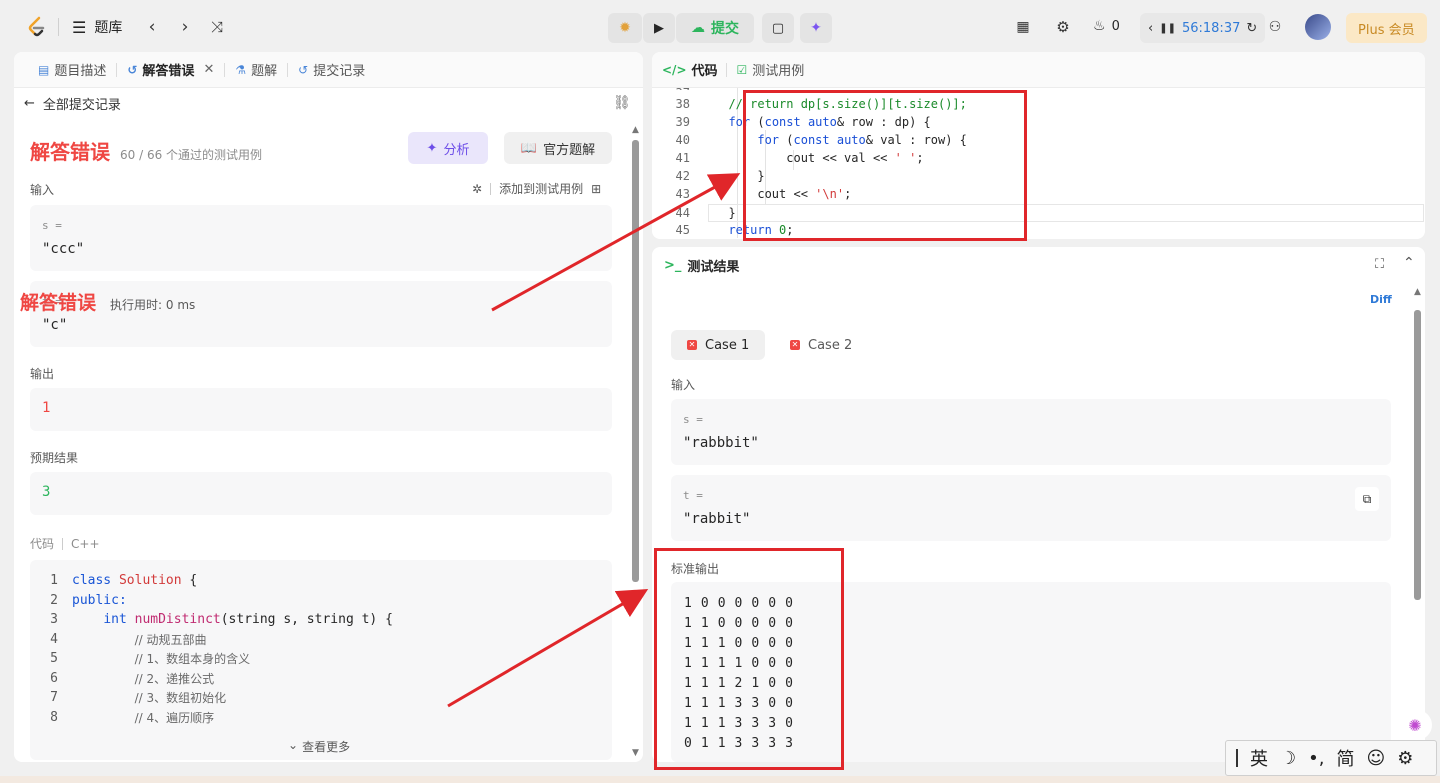 This screenshot has width=1440, height=783. Describe the element at coordinates (720, 779) in the screenshot. I see `taskbar-strip` at that location.